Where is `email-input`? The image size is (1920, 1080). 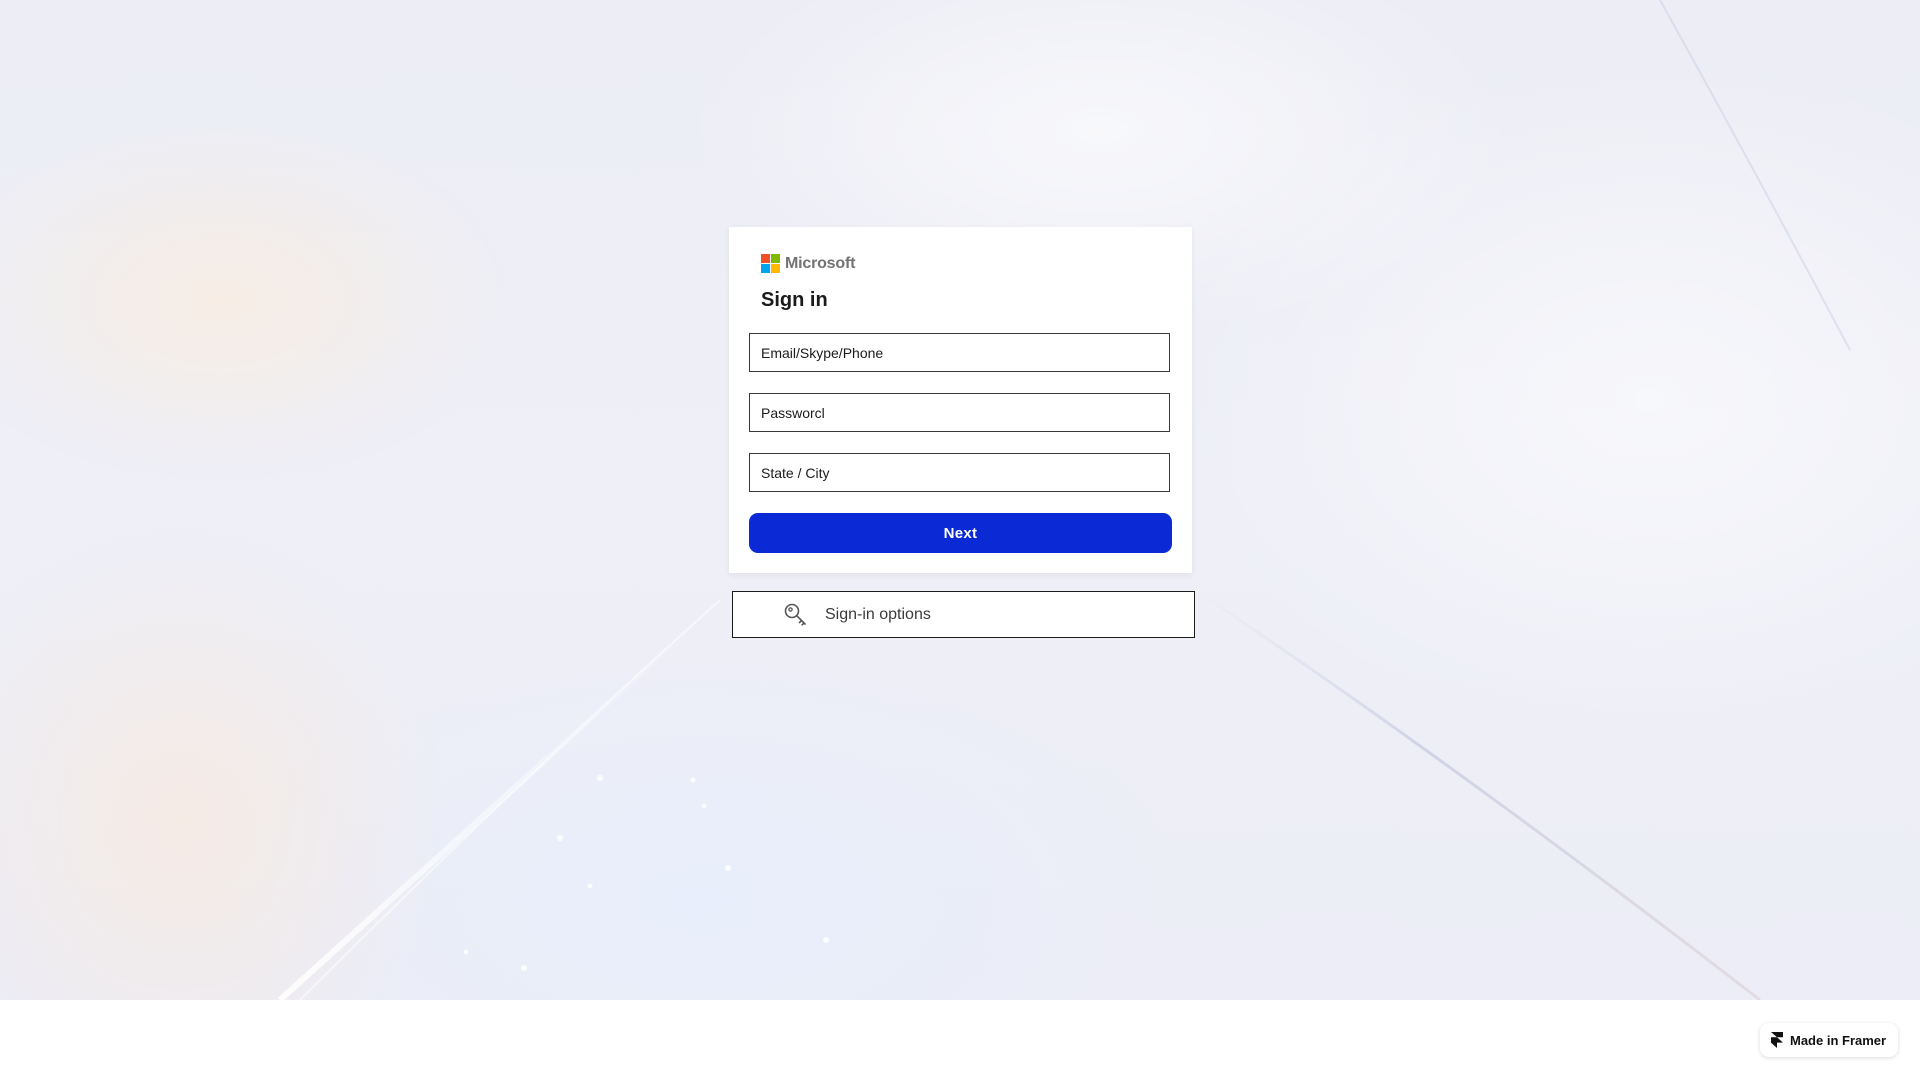
email-input is located at coordinates (959, 352).